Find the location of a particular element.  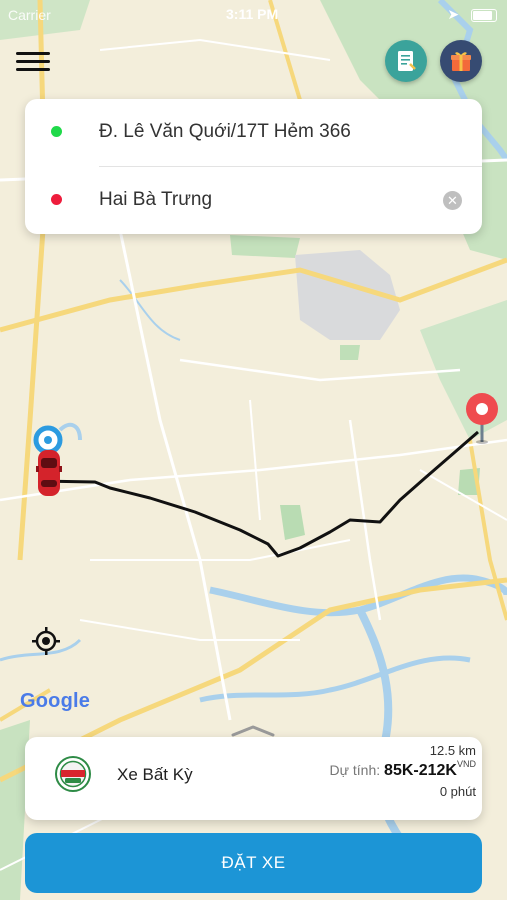

gift-icon is located at coordinates (461, 61).